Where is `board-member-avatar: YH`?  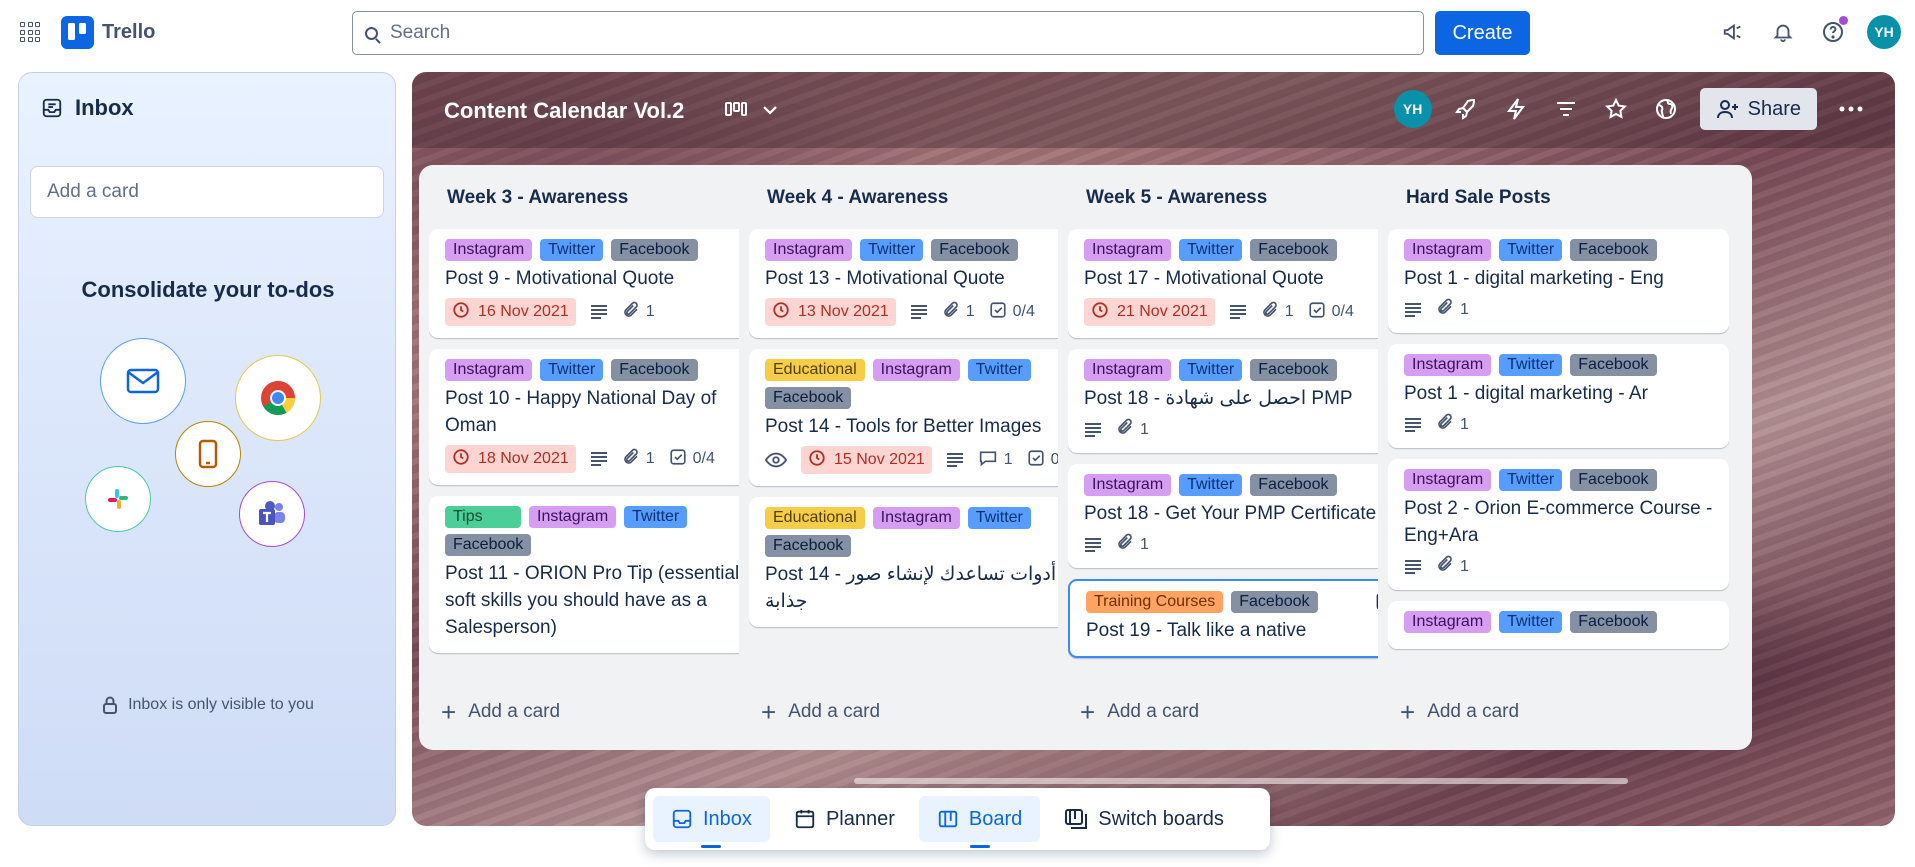 board-member-avatar: YH is located at coordinates (1412, 109).